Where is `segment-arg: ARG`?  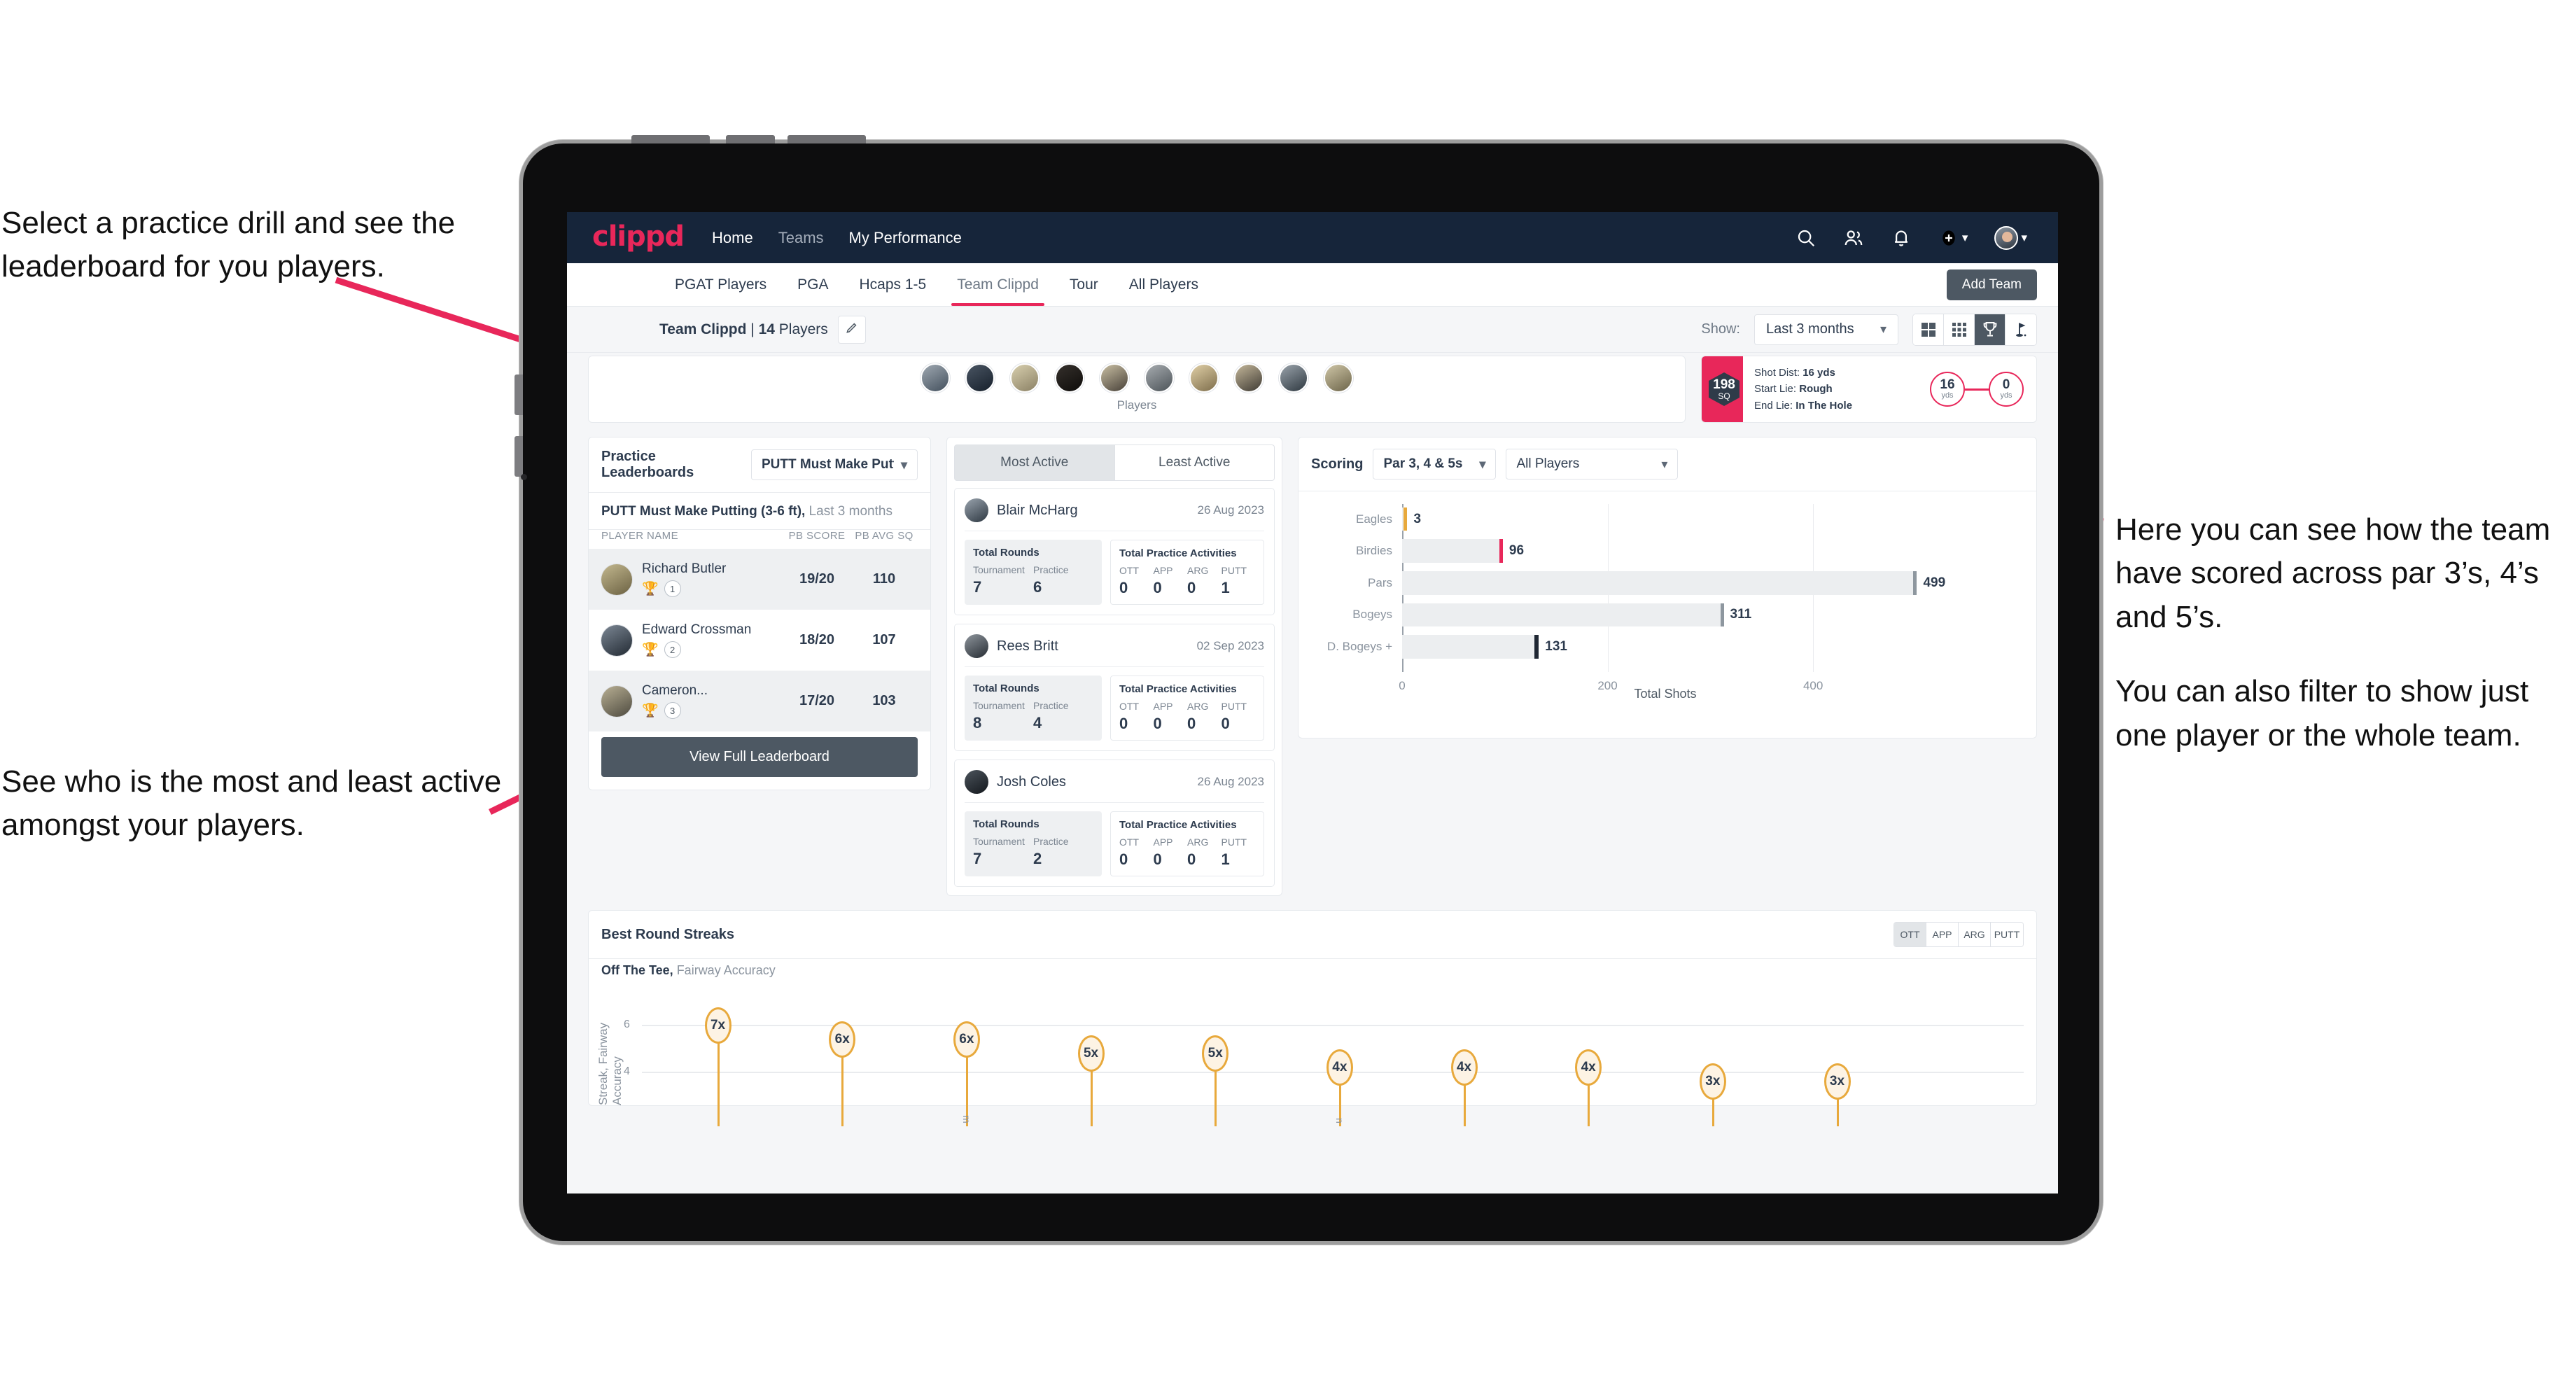 segment-arg: ARG is located at coordinates (1975, 934).